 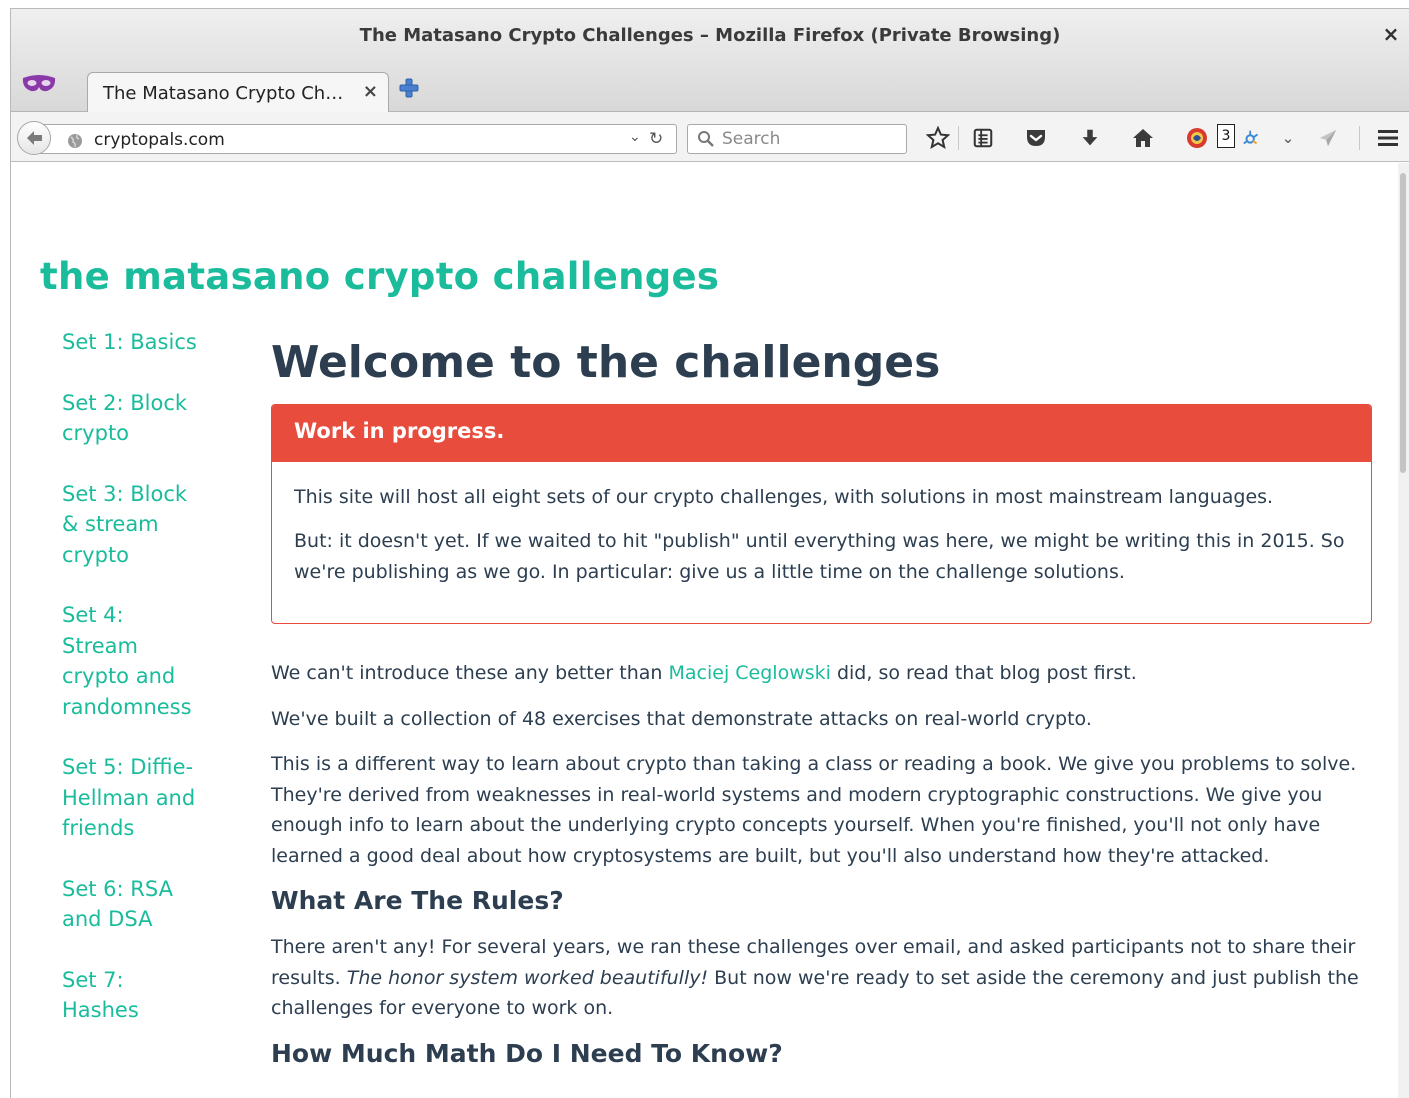 What do you see at coordinates (129, 525) in the screenshot?
I see `sidebar-item-set-3: Set 3: Block & stream crypto` at bounding box center [129, 525].